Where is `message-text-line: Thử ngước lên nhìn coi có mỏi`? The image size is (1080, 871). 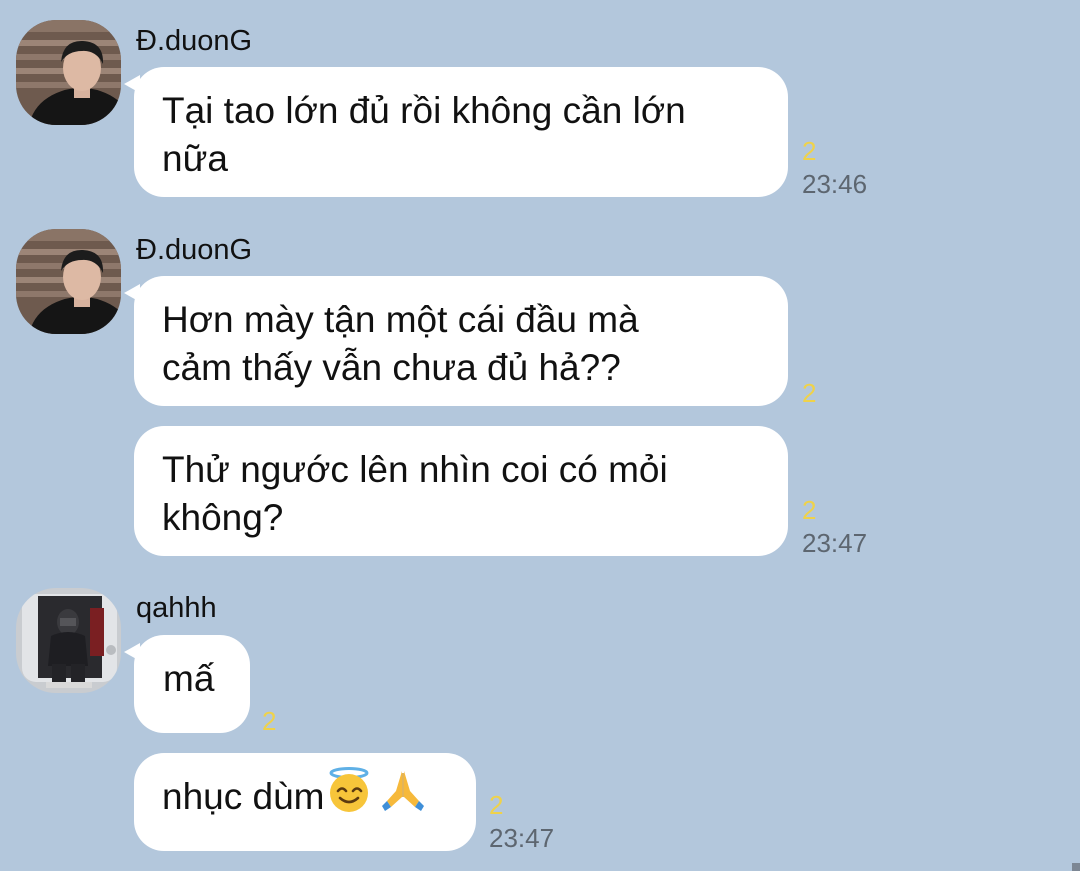 message-text-line: Thử ngước lên nhìn coi có mỏi is located at coordinates (415, 469).